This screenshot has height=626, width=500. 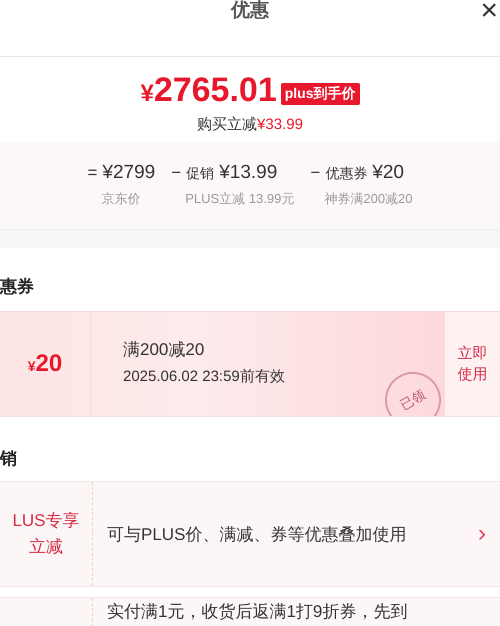 I want to click on use-now-button: 立即使用, so click(x=472, y=364).